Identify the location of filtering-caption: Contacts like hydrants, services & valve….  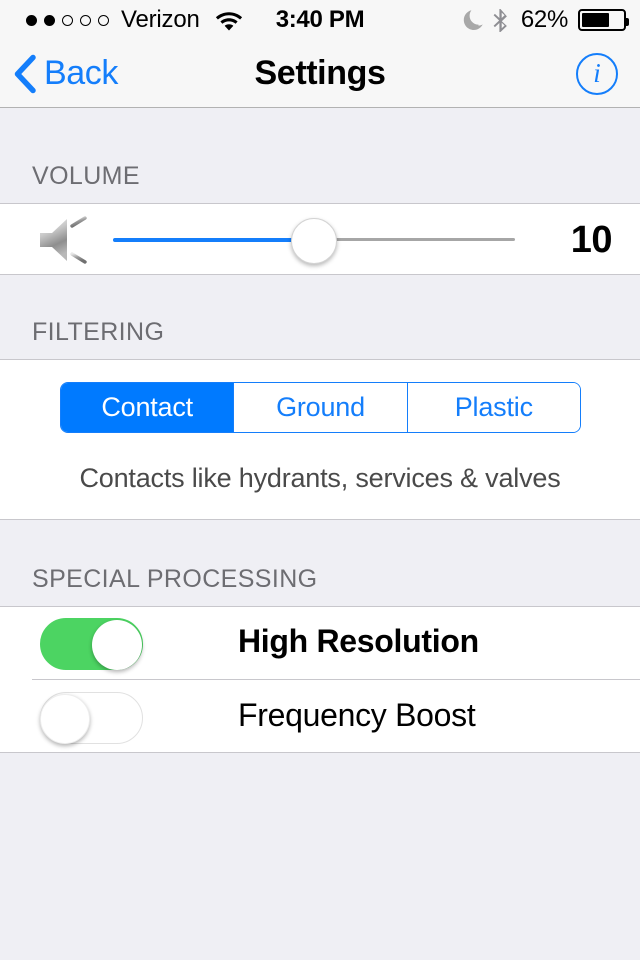
(320, 478).